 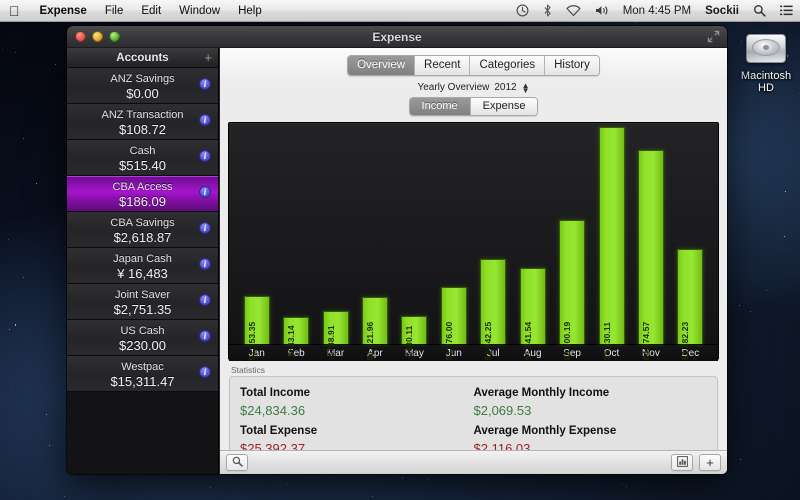 I want to click on bluetooth-icon, so click(x=547, y=11).